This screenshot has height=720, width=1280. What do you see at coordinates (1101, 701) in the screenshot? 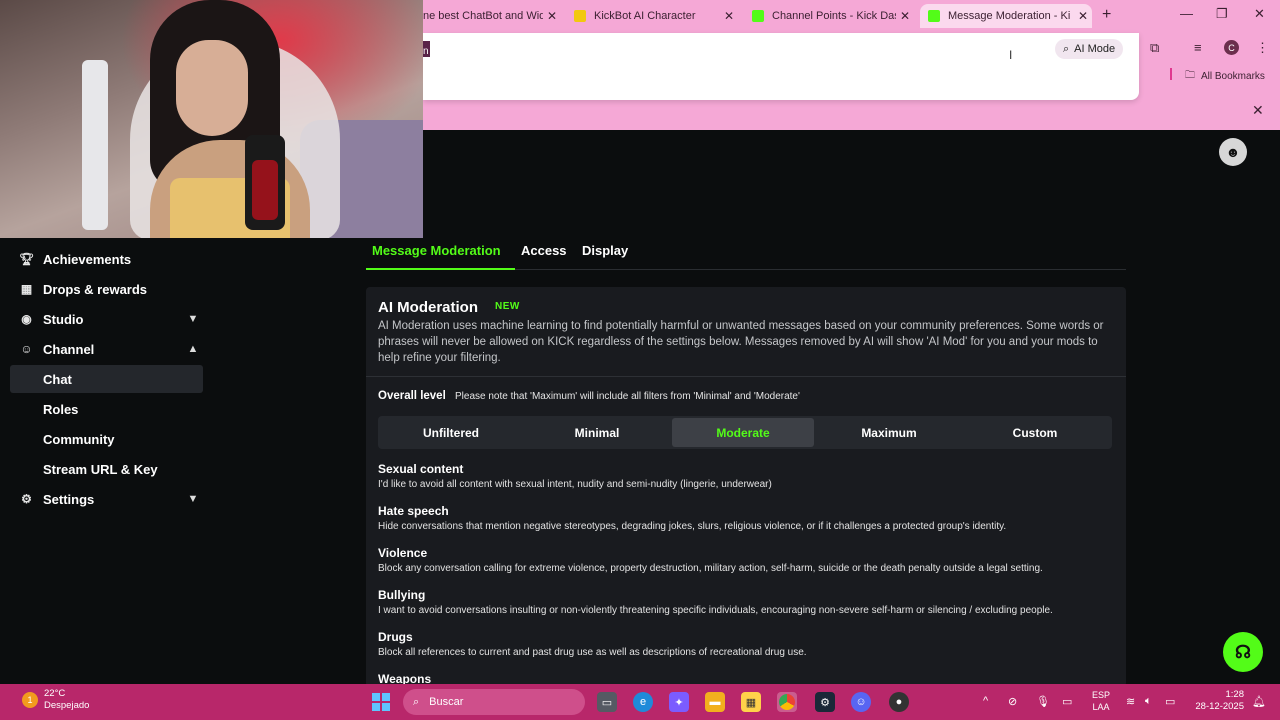
I see `language-indicator: ESP LAA` at bounding box center [1101, 701].